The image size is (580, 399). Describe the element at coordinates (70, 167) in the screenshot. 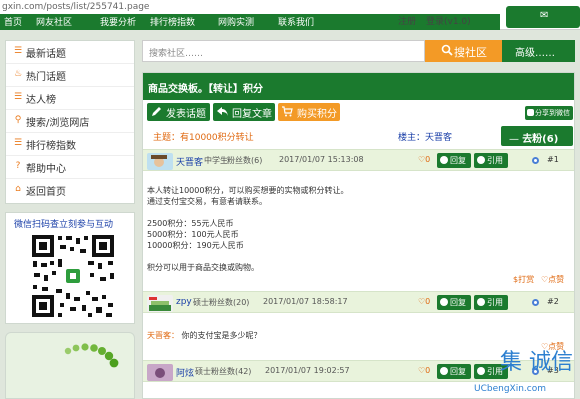

I see `sidebar-item-help: ? 帮助中心` at that location.